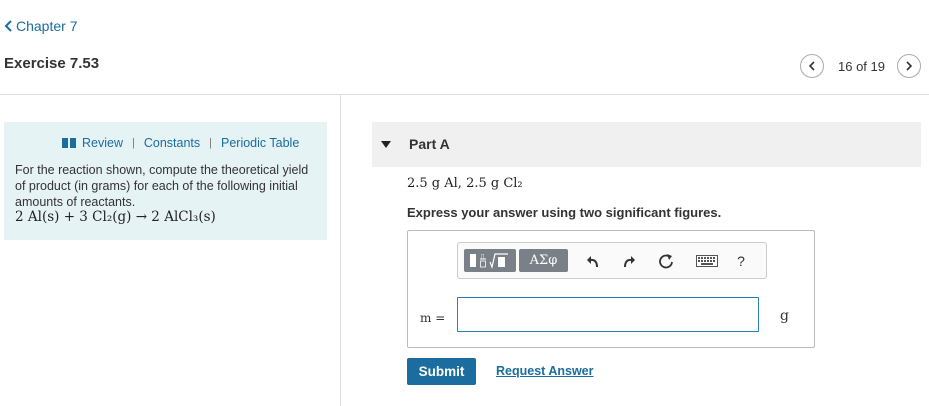 The image size is (929, 406). I want to click on chevron-right-icon, so click(909, 66).